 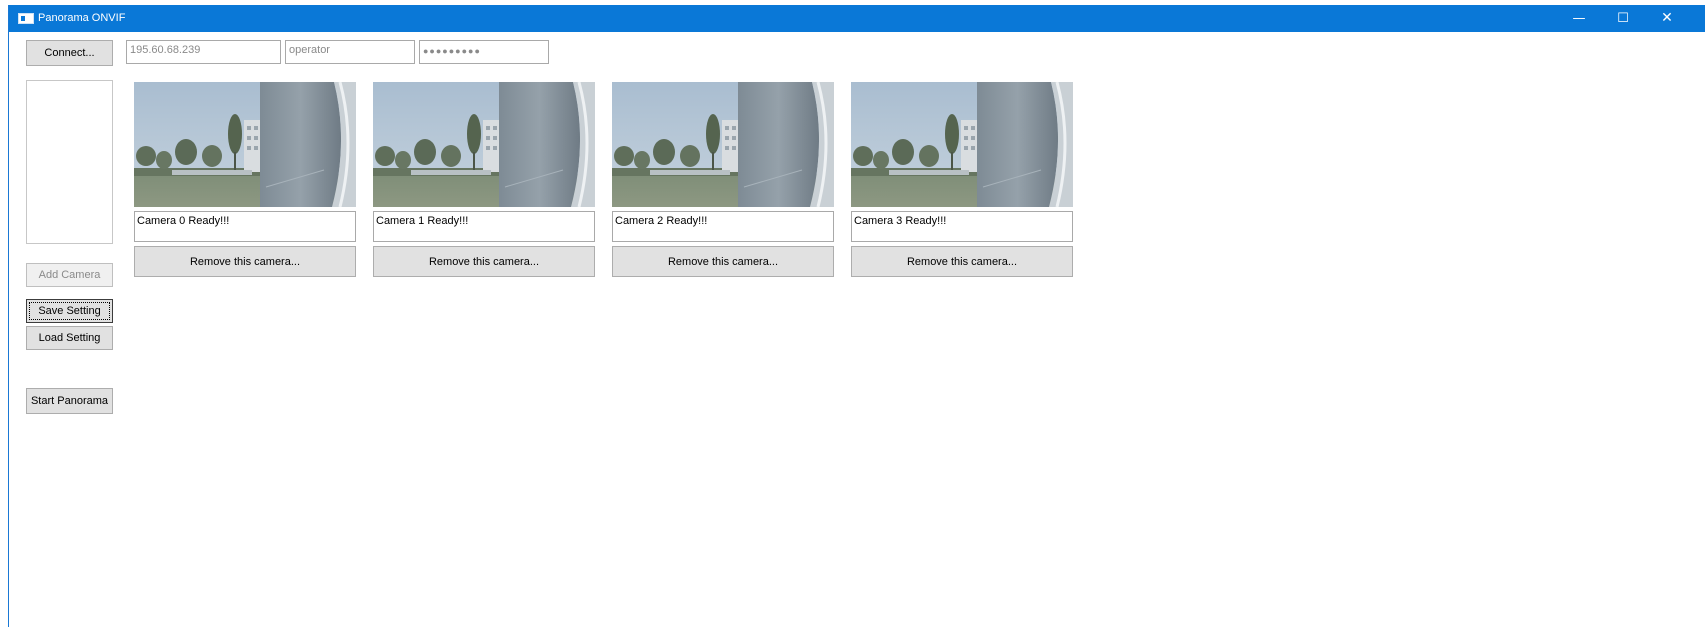 What do you see at coordinates (857, 18) in the screenshot?
I see `title-bar: Panorama ONVIF — ☐ ✕` at bounding box center [857, 18].